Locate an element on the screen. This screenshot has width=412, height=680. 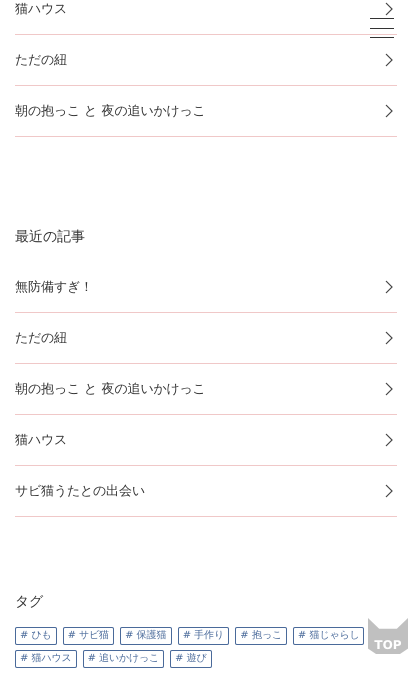
tag-link: # 猫ハウス is located at coordinates (46, 659).